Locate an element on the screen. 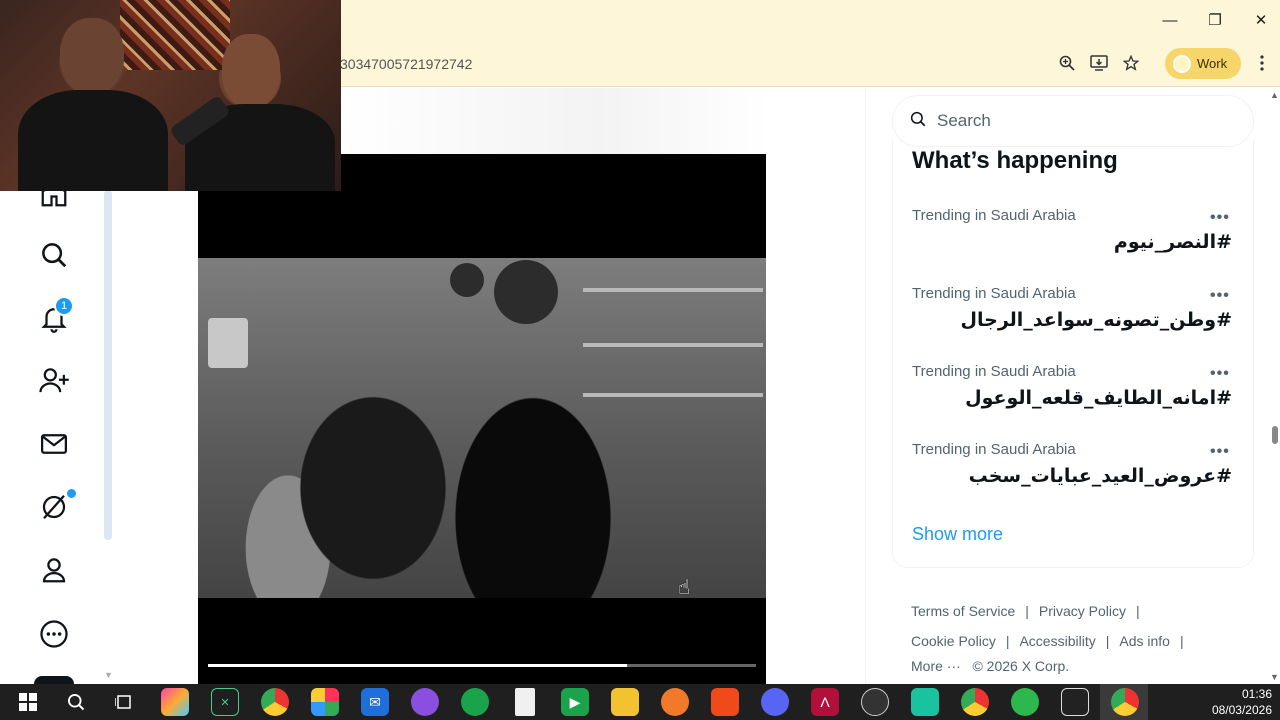 The height and width of the screenshot is (720, 1280). page-scrollbar-thumb is located at coordinates (1275, 435).